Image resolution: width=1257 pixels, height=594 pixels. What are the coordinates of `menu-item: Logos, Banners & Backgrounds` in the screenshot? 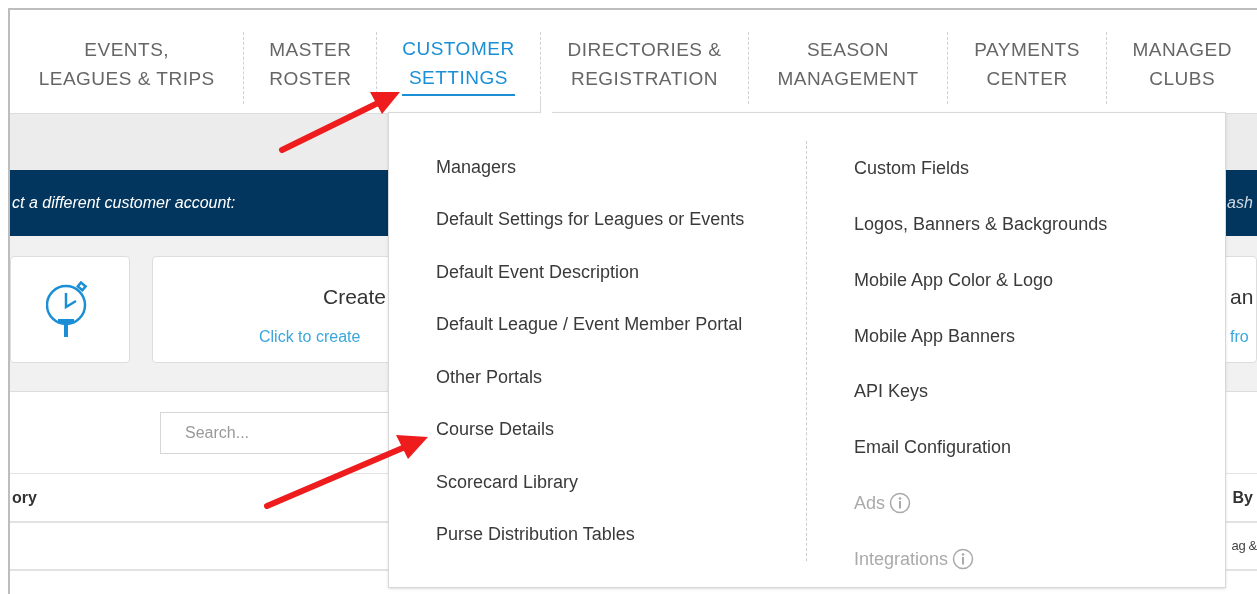 It's located at (1039, 224).